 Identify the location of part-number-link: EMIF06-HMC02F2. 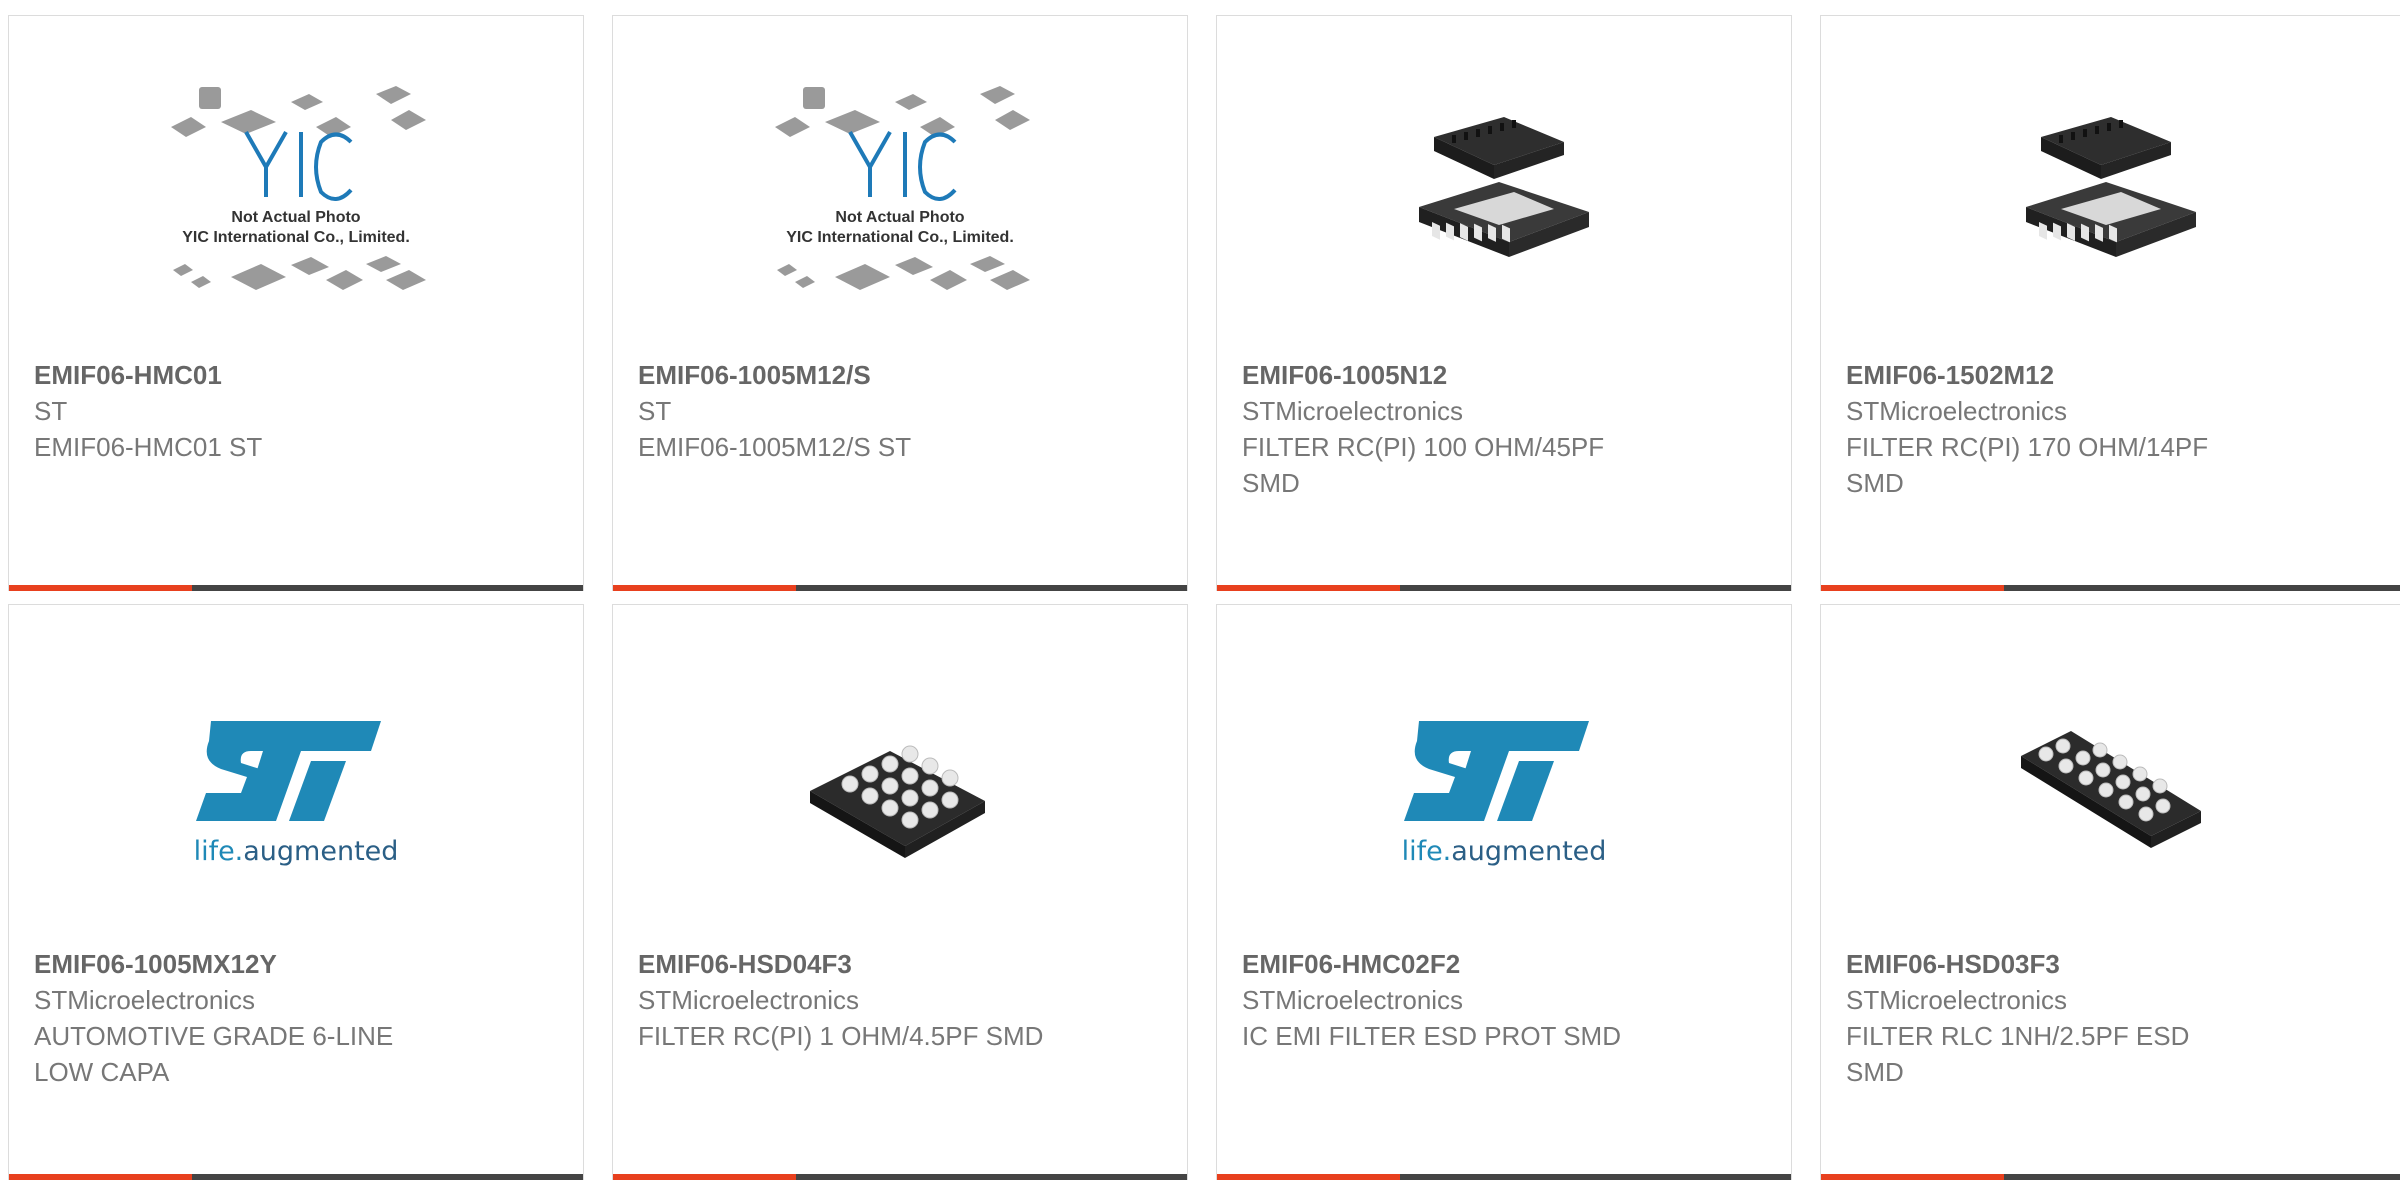
(1506, 964).